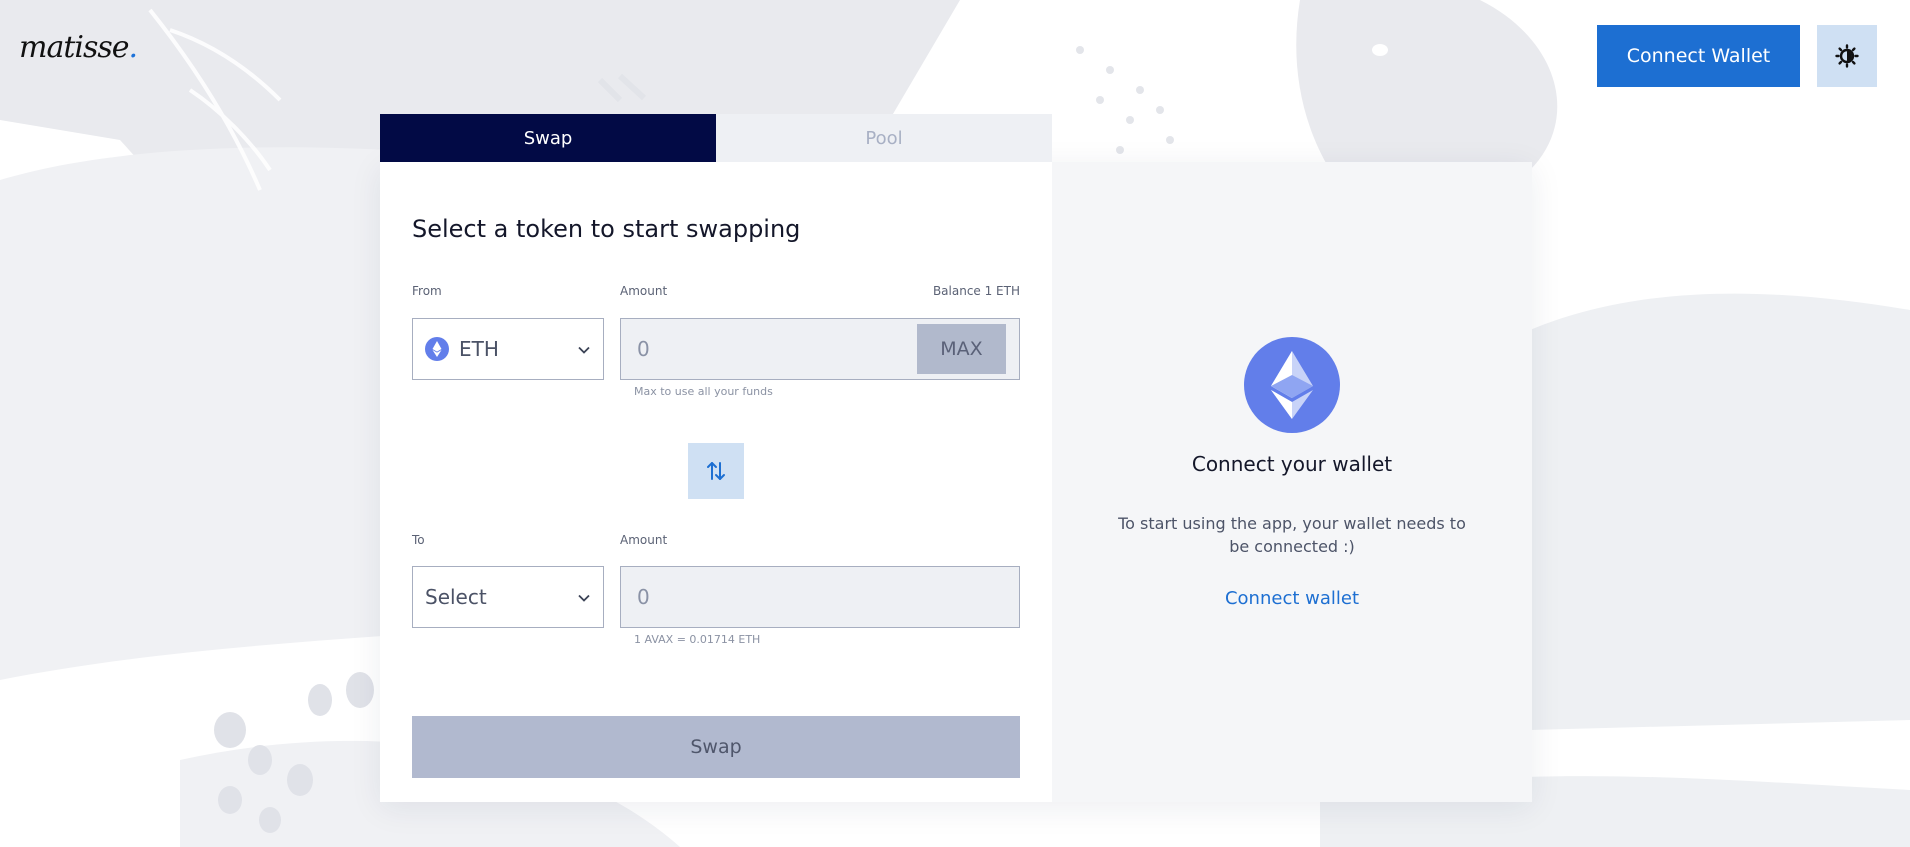 The width and height of the screenshot is (1910, 847). I want to click on logo-text: matisse, so click(74, 47).